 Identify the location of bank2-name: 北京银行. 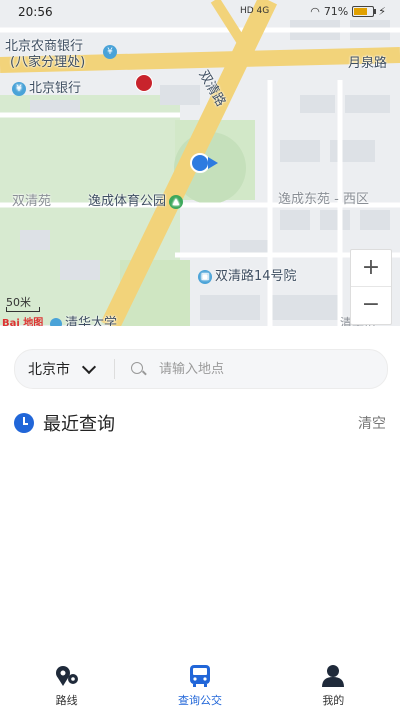
(55, 88).